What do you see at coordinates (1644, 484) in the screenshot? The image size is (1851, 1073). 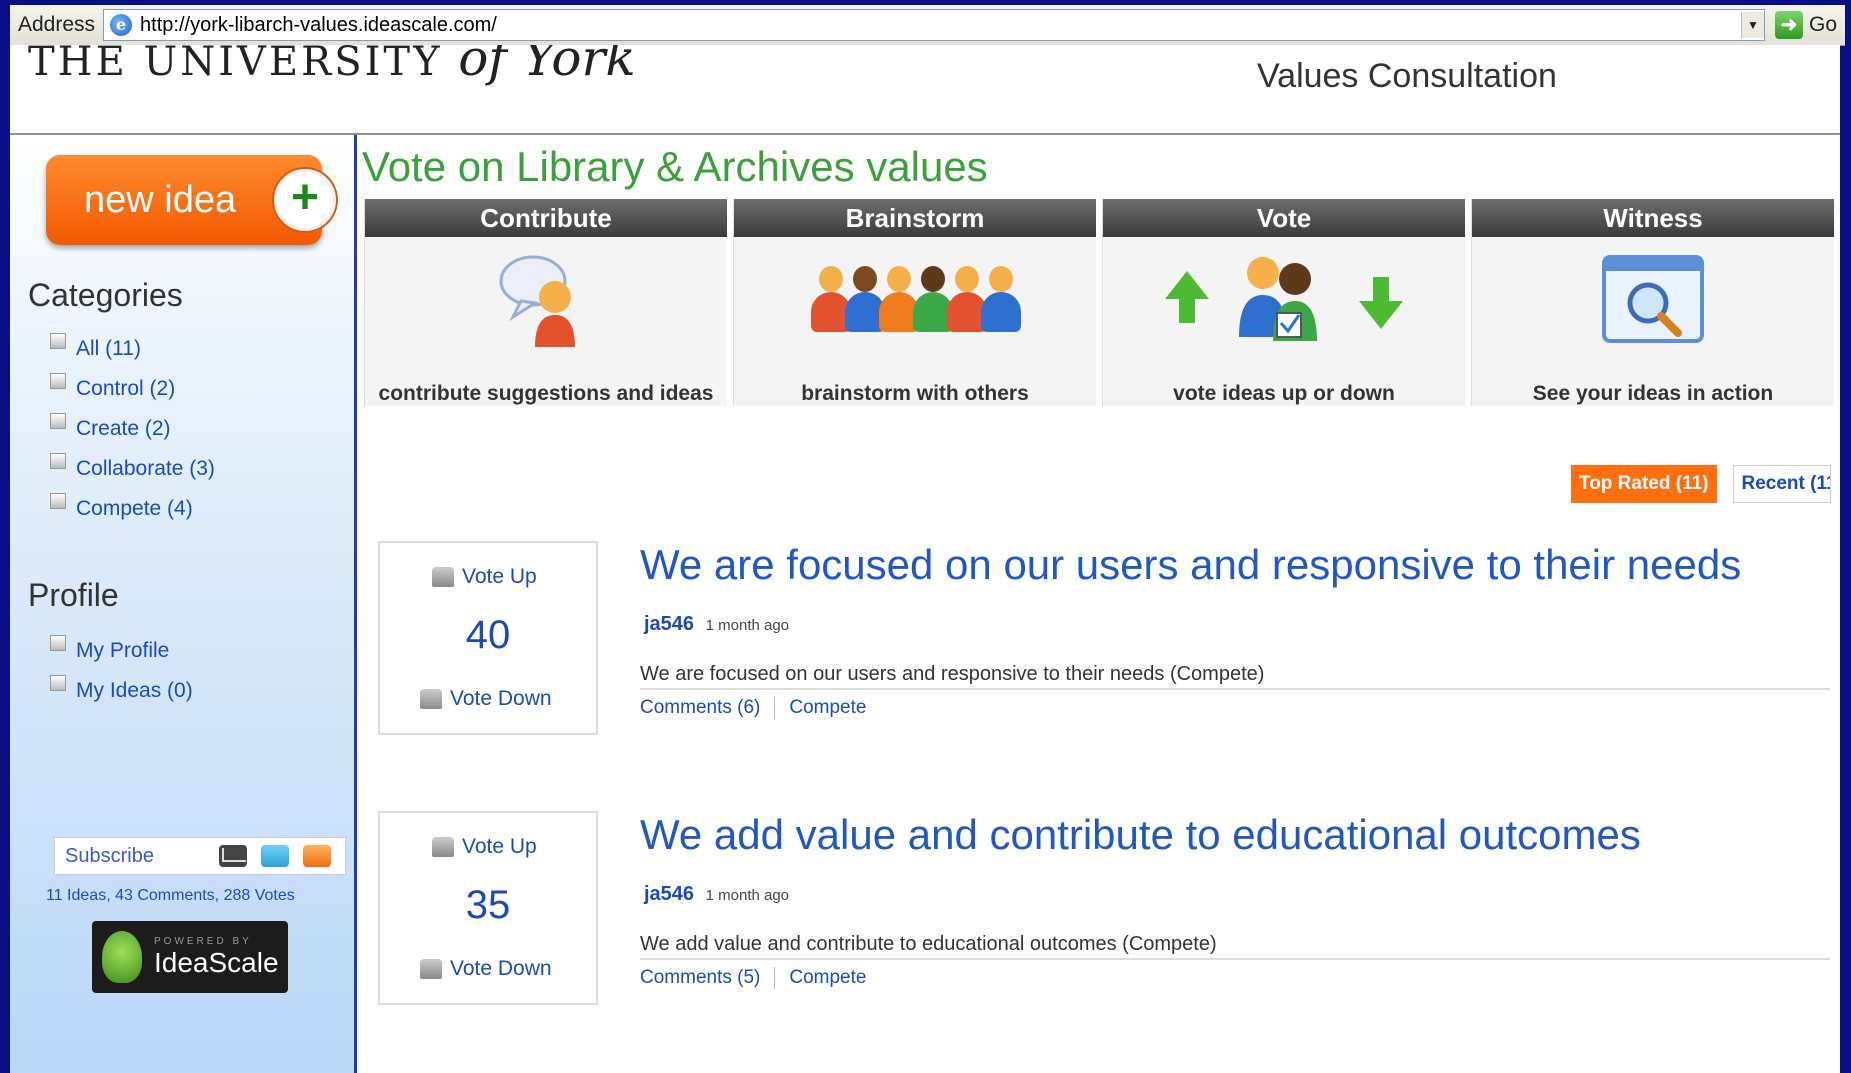 I see `tab-top-rated: Top Rated (11)` at bounding box center [1644, 484].